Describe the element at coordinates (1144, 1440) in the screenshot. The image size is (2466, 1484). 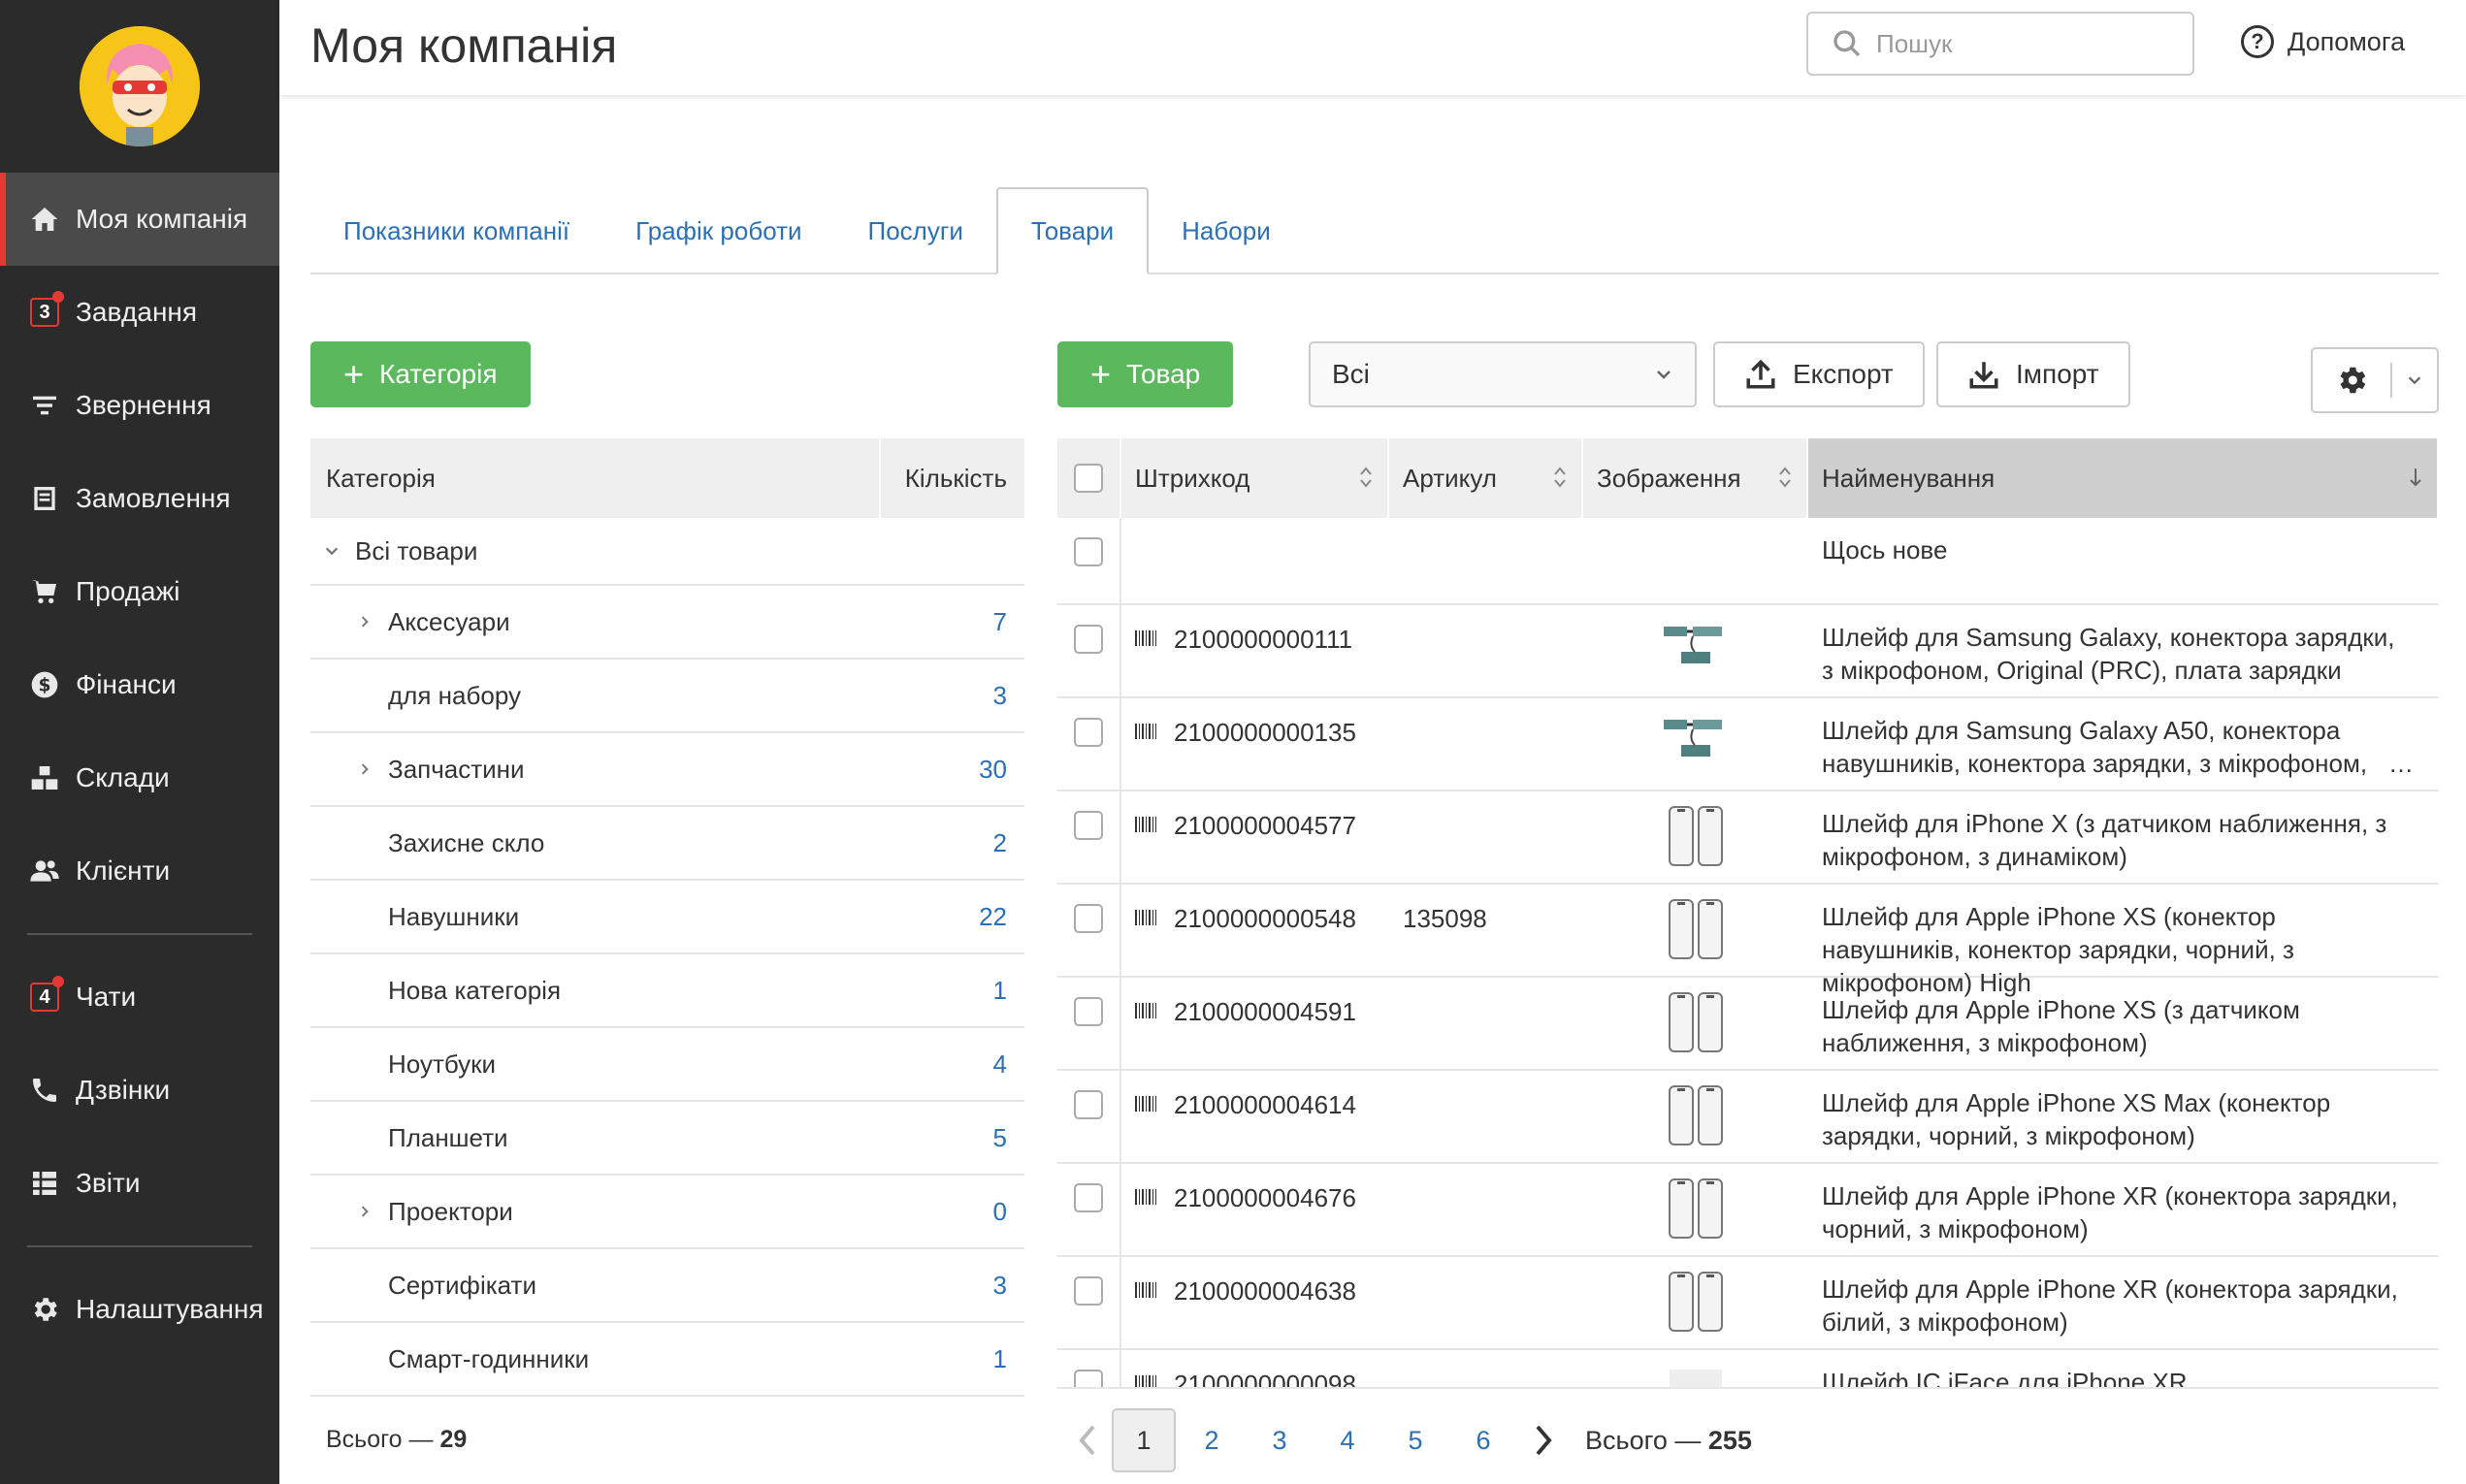
I see `page-button-1: 1` at that location.